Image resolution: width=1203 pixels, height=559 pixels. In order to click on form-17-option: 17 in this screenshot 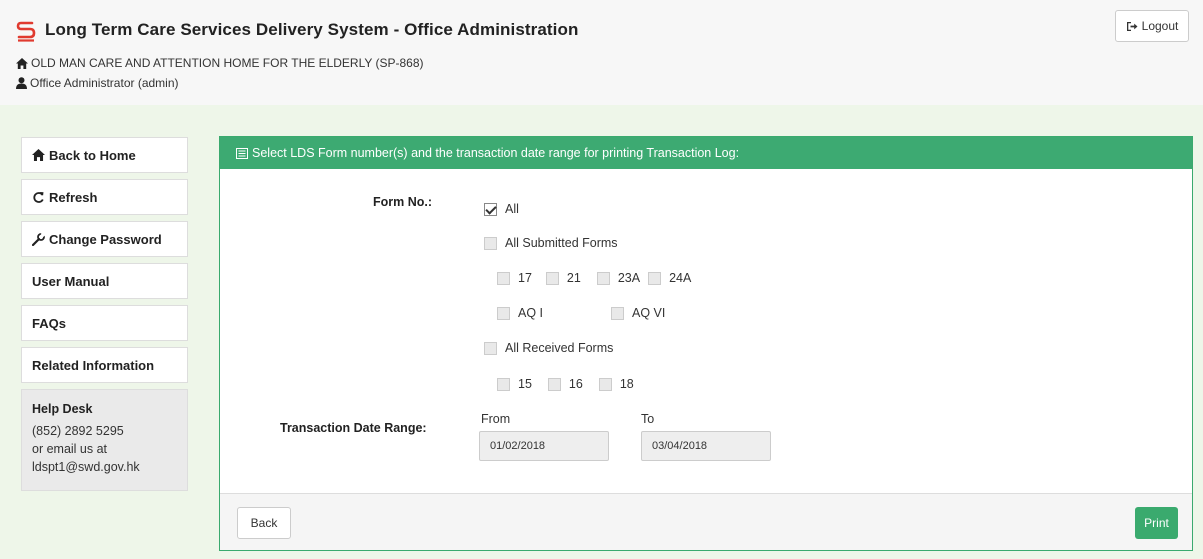, I will do `click(514, 278)`.